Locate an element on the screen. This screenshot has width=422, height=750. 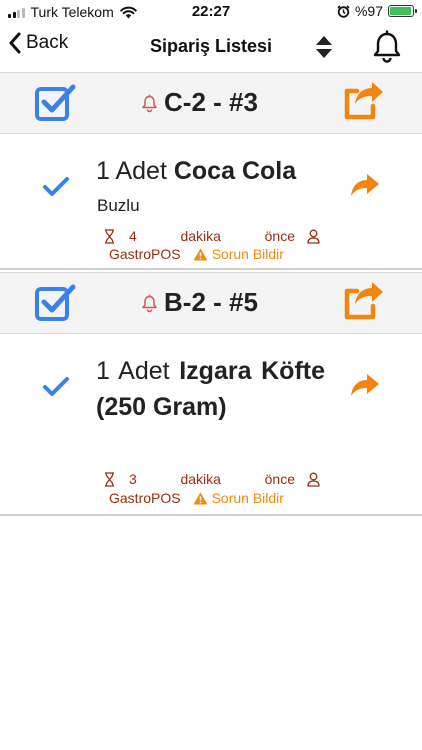
elapsed-minutes: 3 is located at coordinates (133, 479).